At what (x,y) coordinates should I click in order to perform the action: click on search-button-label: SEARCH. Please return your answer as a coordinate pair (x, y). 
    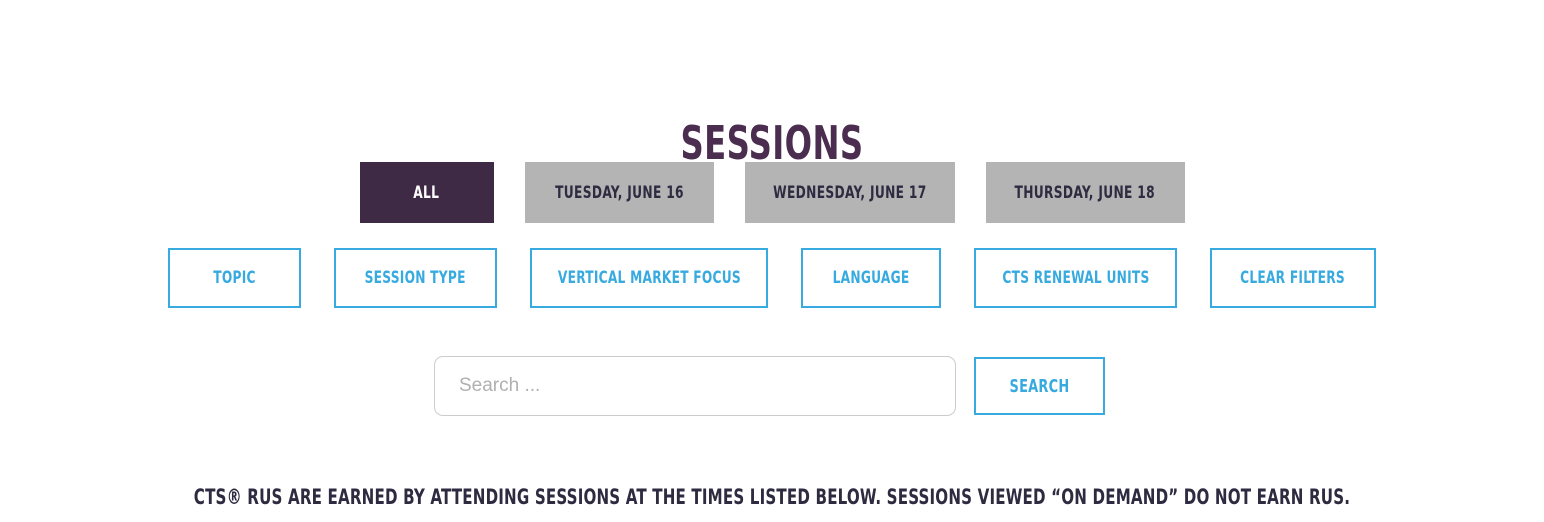
    Looking at the image, I should click on (1039, 386).